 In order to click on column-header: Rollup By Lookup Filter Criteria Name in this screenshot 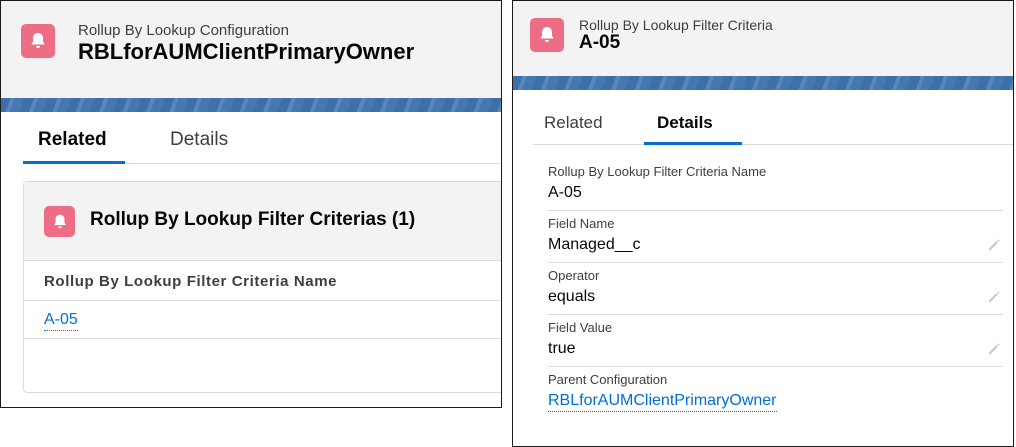, I will do `click(262, 281)`.